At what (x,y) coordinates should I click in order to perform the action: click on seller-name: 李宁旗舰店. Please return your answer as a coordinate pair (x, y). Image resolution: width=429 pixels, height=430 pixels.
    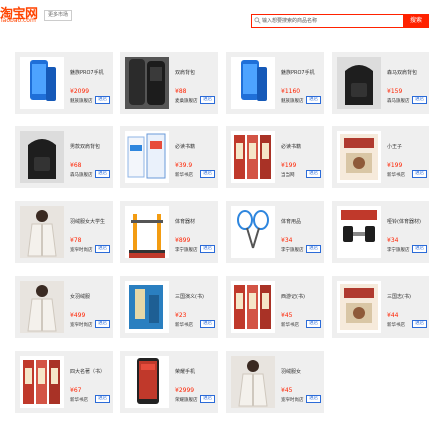
    Looking at the image, I should click on (398, 250).